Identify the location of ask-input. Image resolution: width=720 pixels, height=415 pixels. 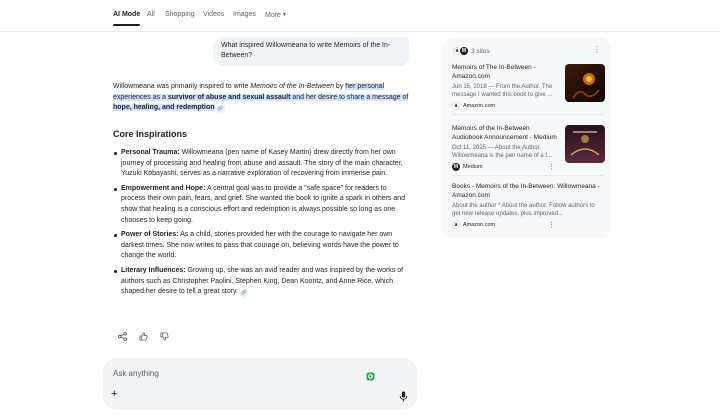
(233, 373).